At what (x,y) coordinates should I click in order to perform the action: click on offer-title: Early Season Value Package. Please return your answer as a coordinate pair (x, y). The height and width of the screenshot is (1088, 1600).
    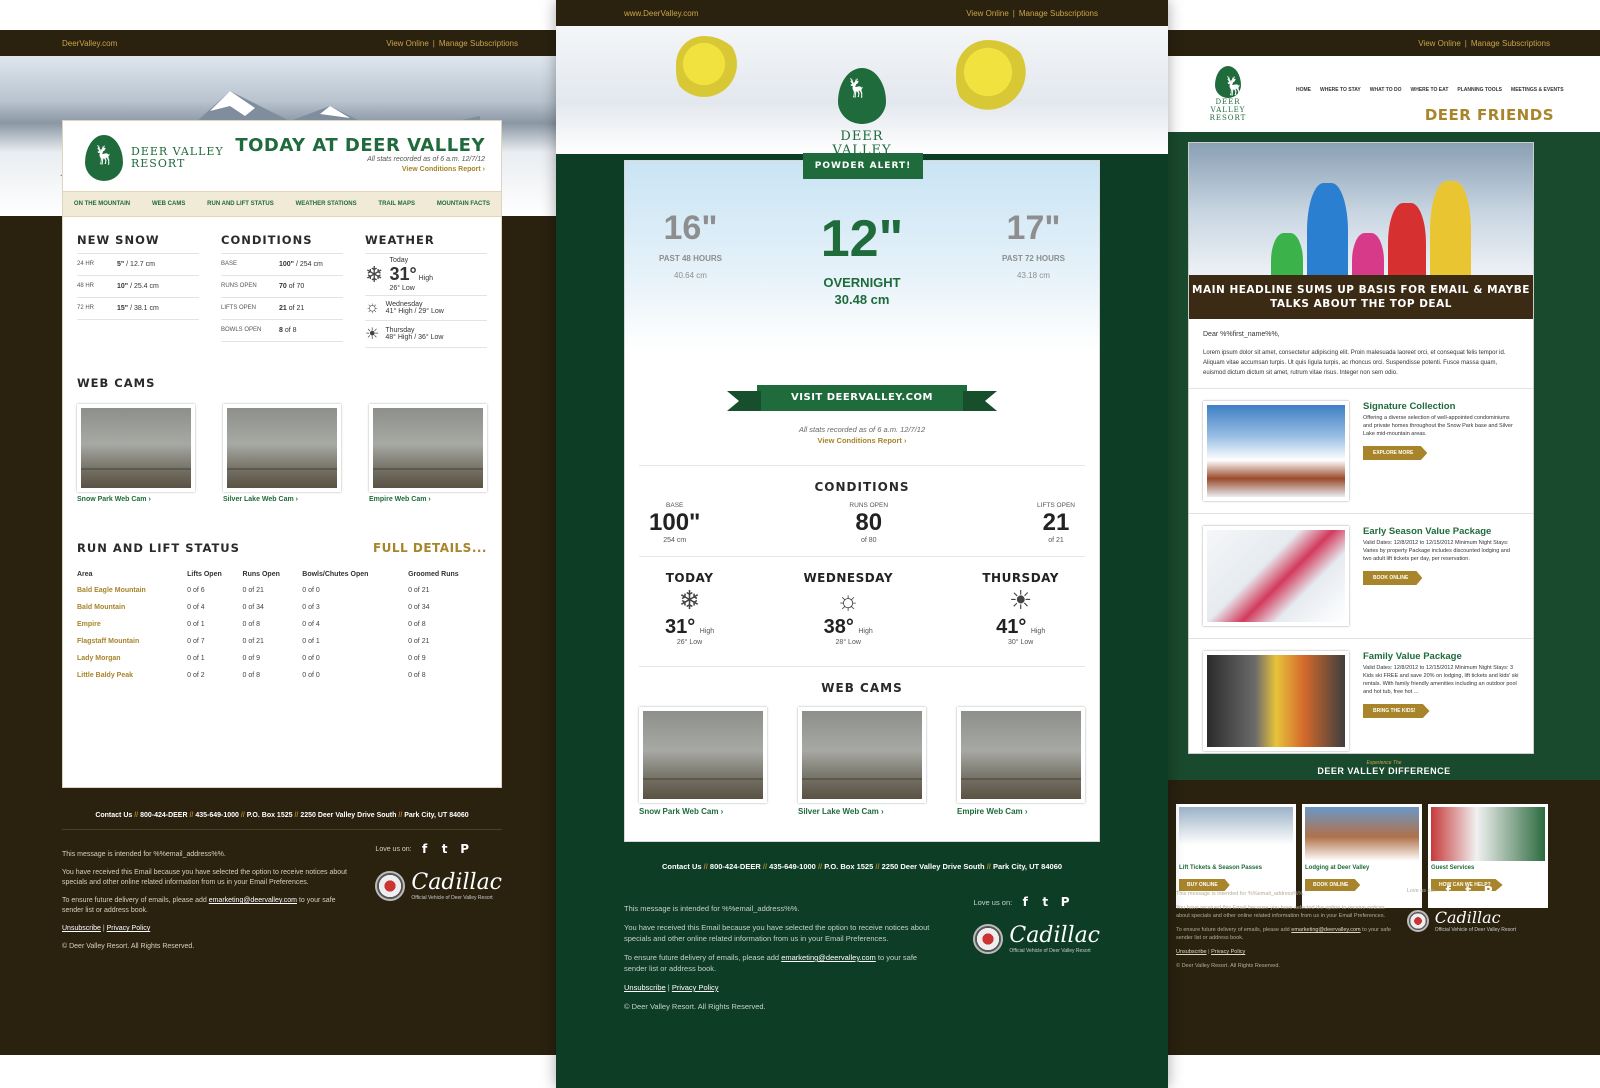
    Looking at the image, I should click on (1441, 531).